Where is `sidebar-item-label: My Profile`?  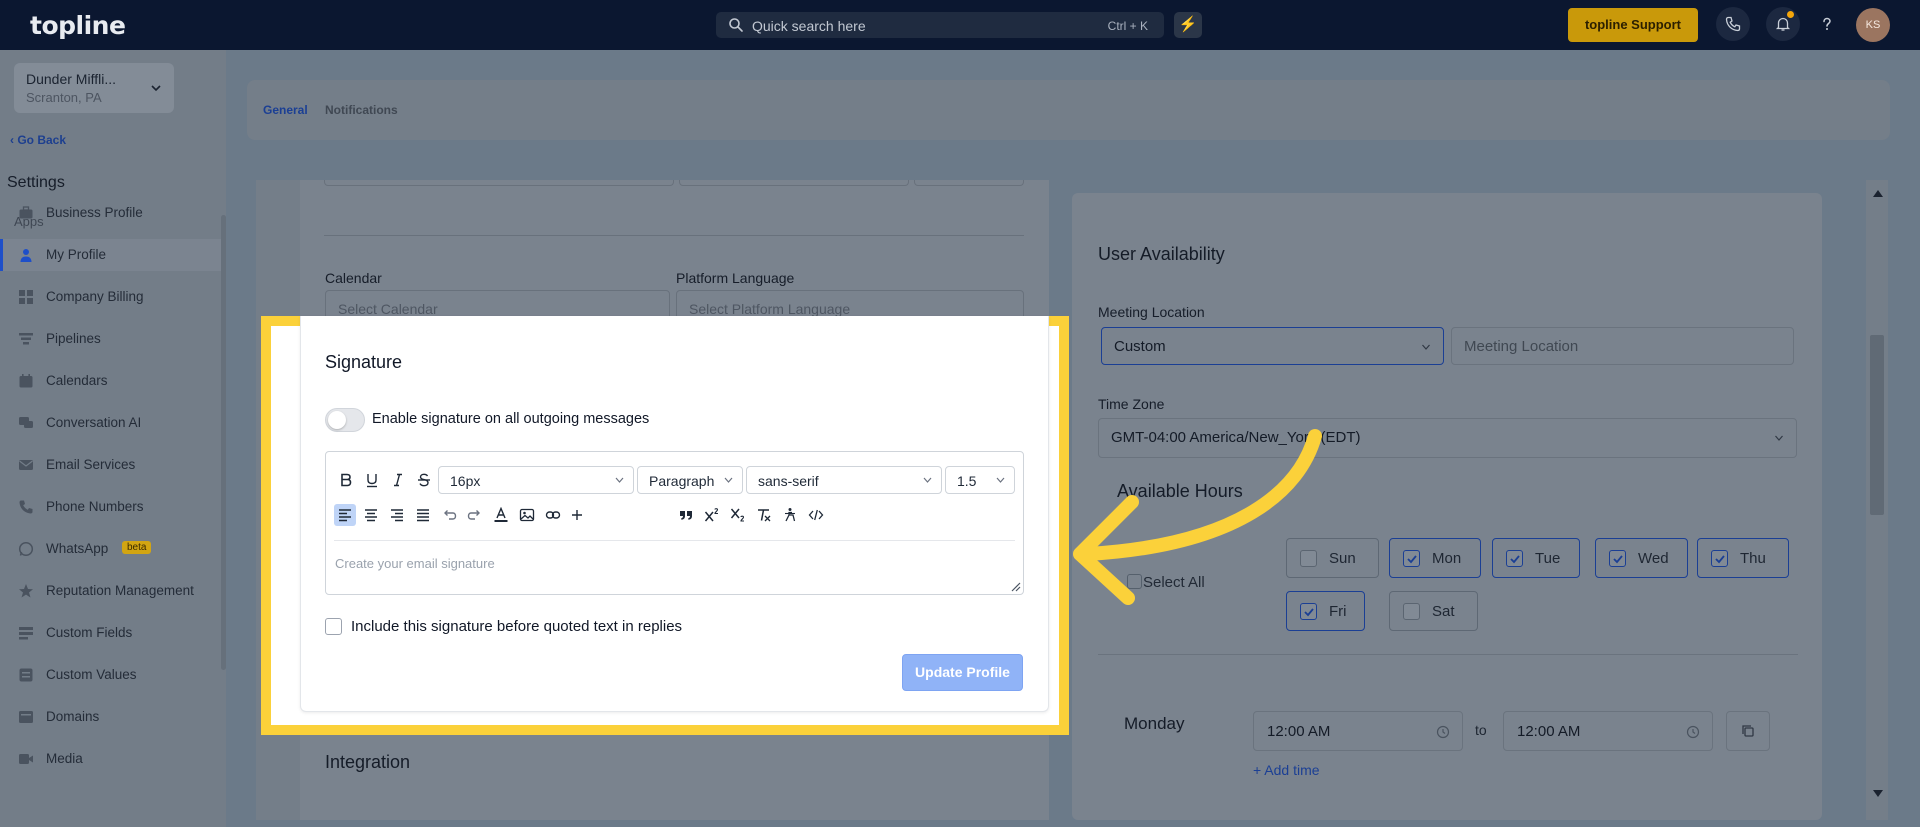
sidebar-item-label: My Profile is located at coordinates (76, 254).